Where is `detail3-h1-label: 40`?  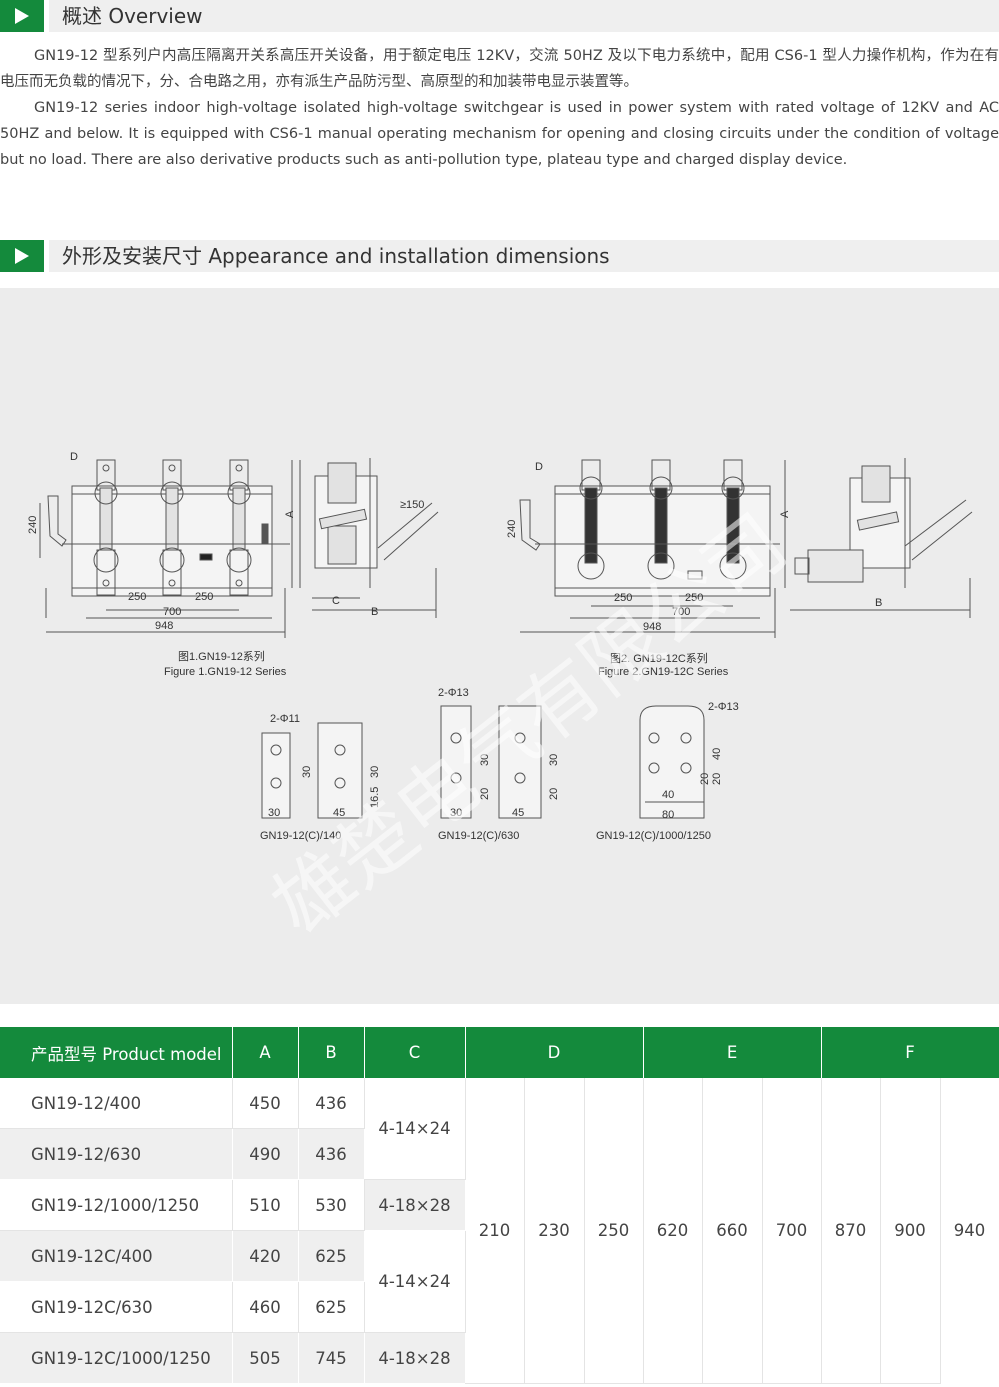 detail3-h1-label: 40 is located at coordinates (717, 754).